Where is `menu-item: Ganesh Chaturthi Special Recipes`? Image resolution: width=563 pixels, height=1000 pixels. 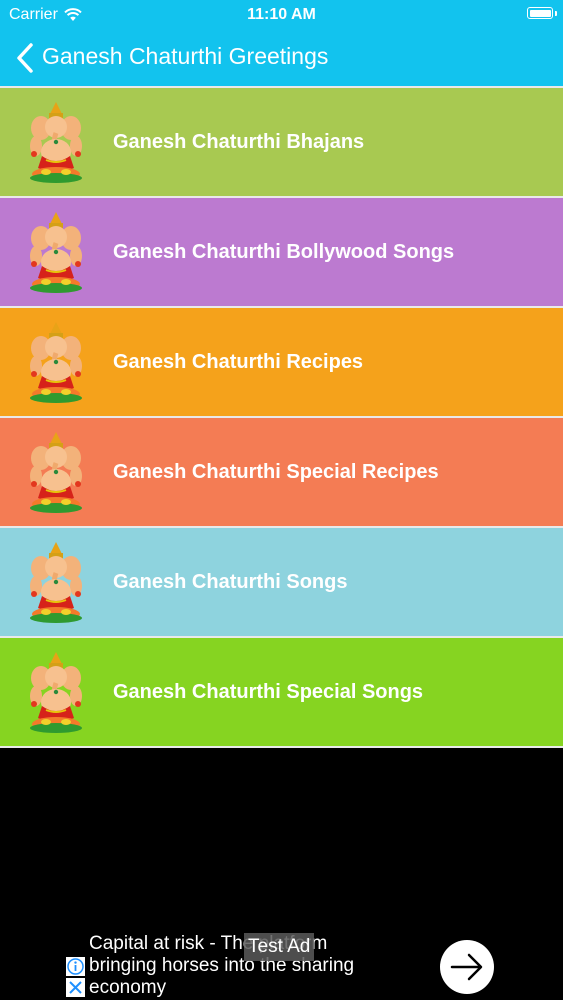
menu-item: Ganesh Chaturthi Special Recipes is located at coordinates (281, 471).